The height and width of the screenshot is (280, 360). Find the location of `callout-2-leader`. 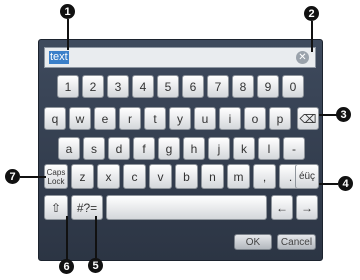

callout-2-leader is located at coordinates (312, 36).